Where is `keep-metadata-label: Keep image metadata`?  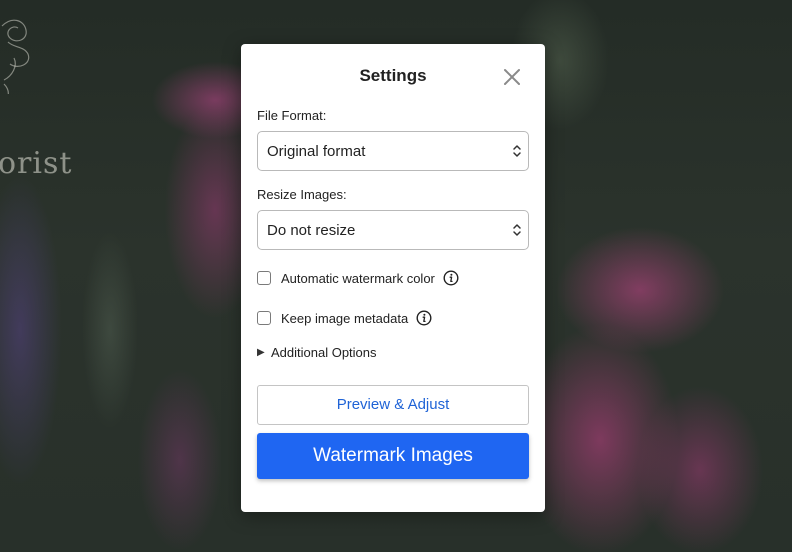
keep-metadata-label: Keep image metadata is located at coordinates (345, 318).